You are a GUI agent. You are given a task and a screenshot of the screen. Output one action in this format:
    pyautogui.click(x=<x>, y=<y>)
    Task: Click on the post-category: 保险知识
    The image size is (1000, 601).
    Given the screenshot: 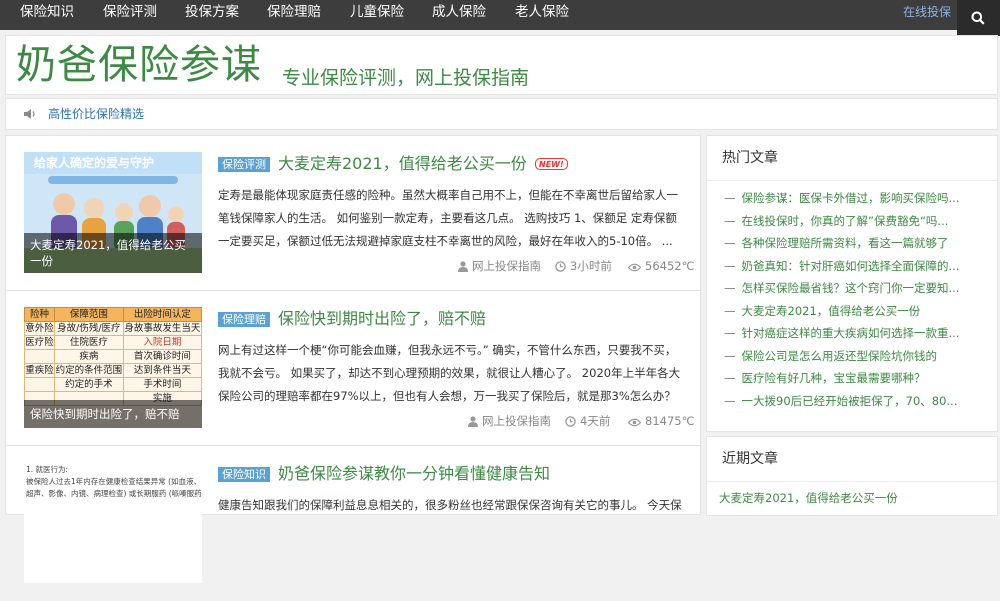 What is the action you would take?
    pyautogui.click(x=244, y=474)
    